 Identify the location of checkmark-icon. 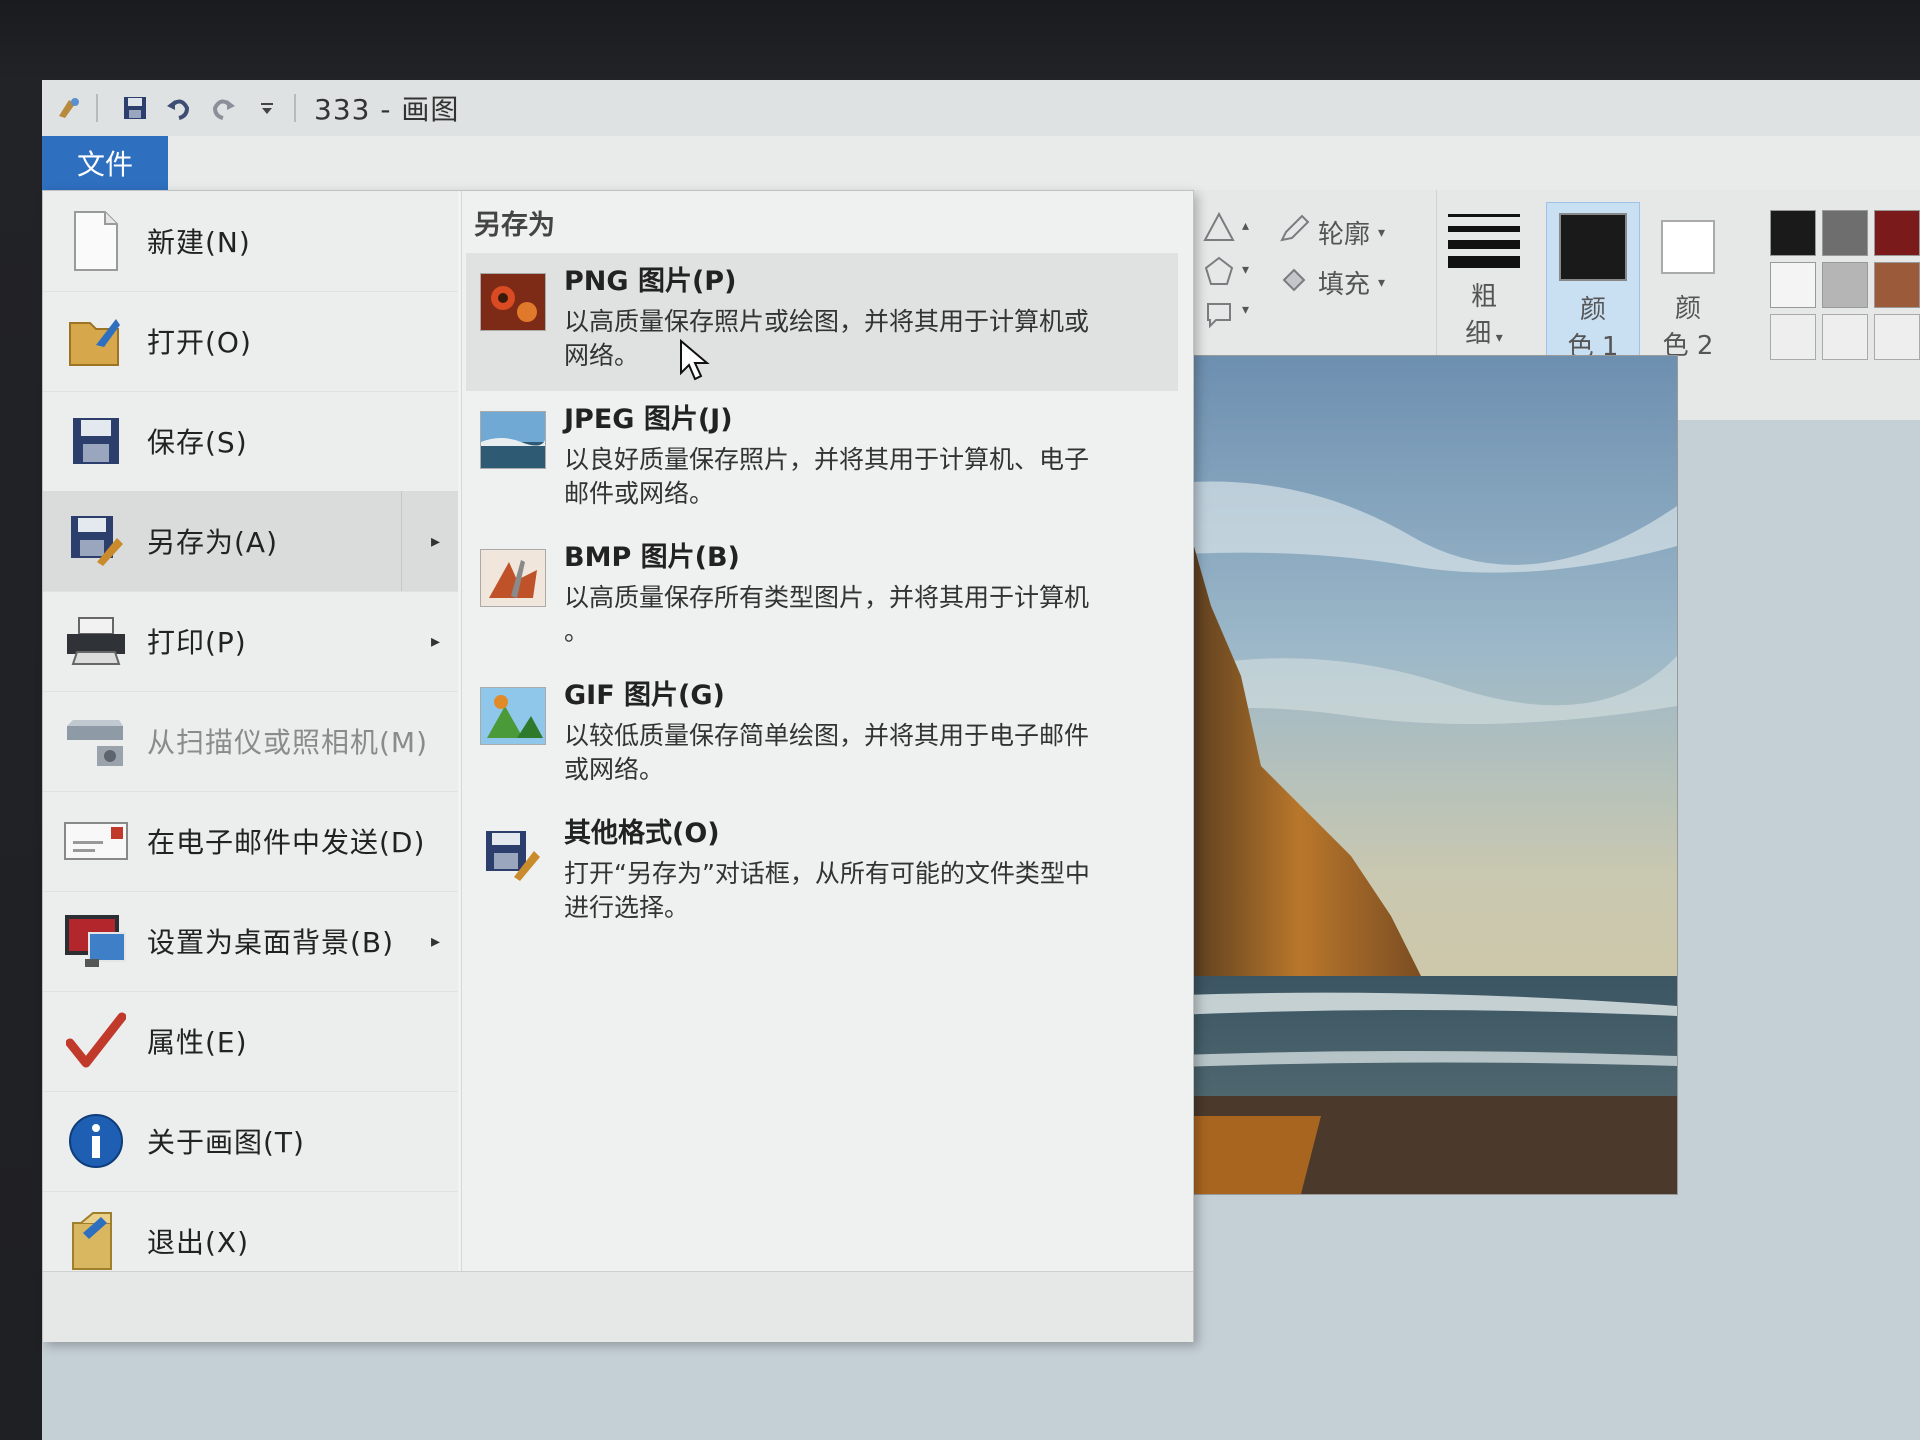
(96, 1041).